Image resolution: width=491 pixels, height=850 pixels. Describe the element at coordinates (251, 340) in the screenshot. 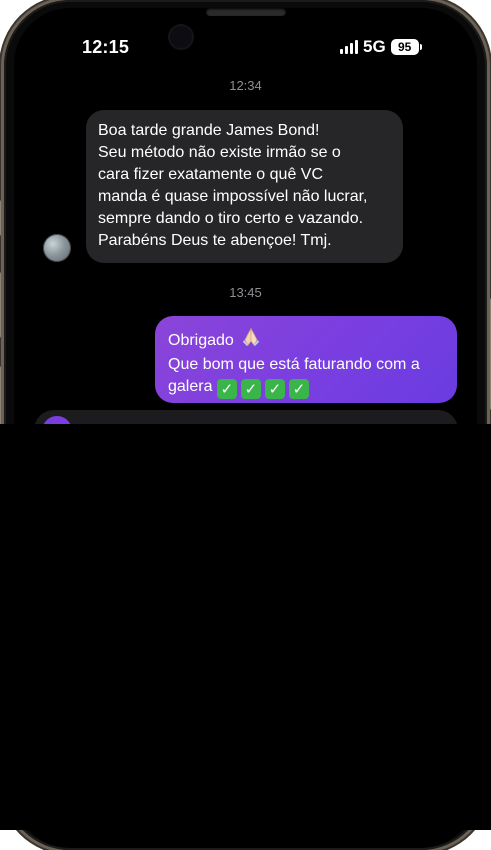

I see `folded-hands-emoji-icon` at that location.